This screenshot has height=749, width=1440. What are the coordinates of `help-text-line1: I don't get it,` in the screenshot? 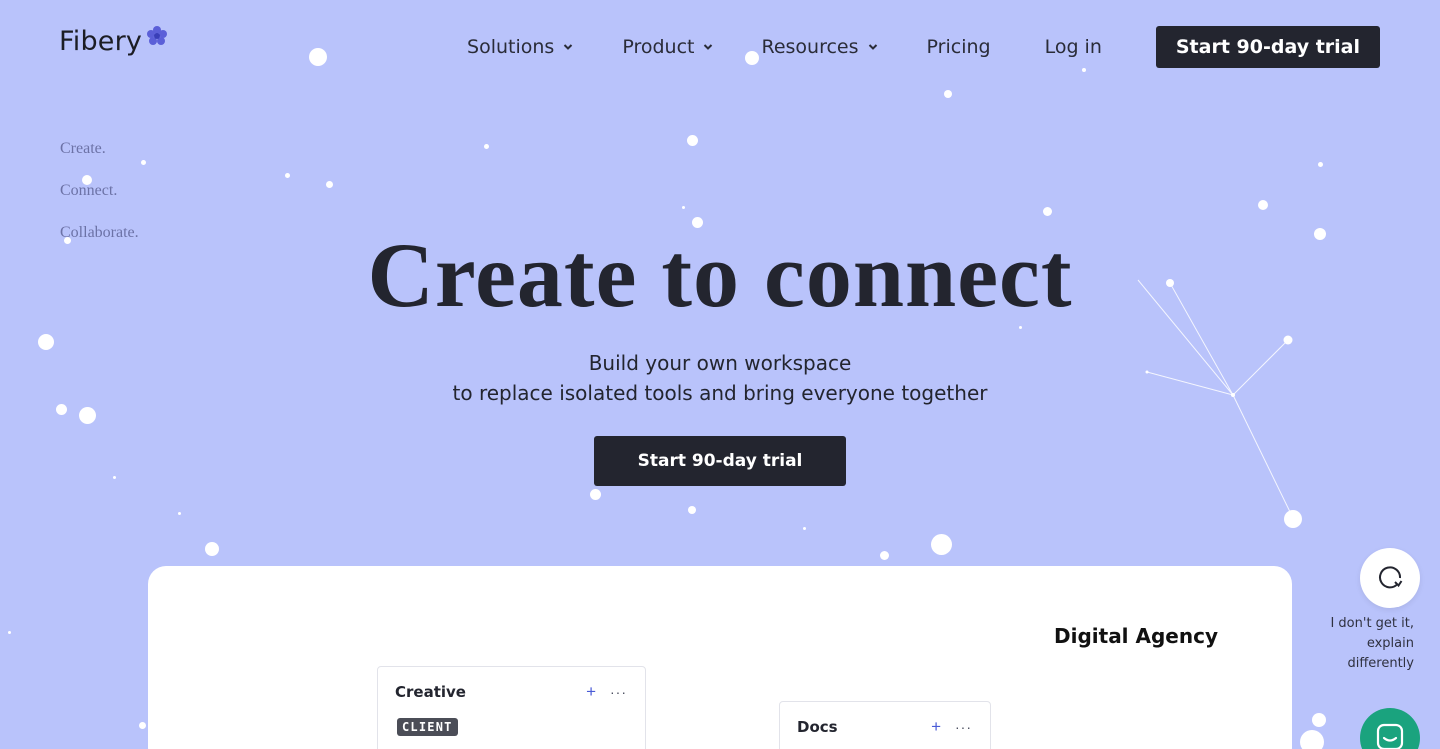 It's located at (1372, 623).